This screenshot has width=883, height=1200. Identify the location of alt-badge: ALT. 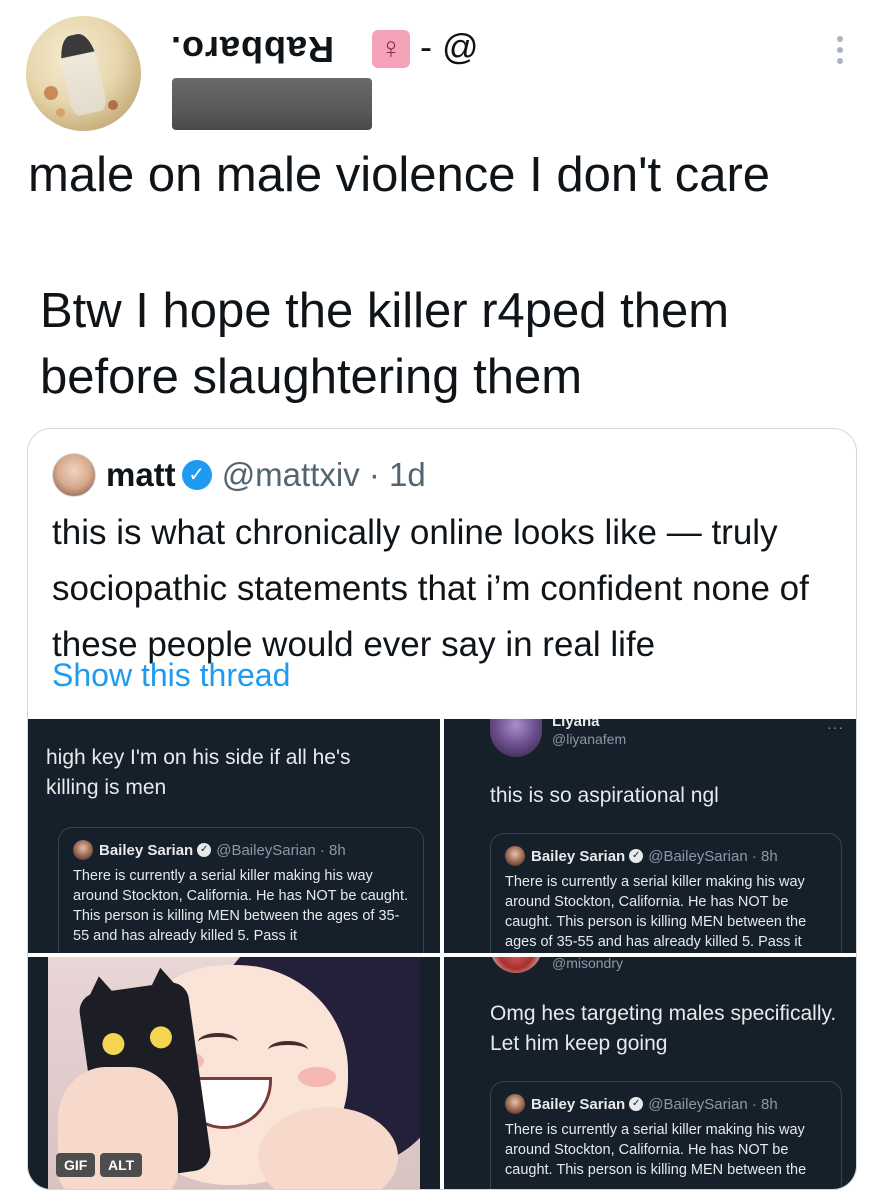
(121, 1165).